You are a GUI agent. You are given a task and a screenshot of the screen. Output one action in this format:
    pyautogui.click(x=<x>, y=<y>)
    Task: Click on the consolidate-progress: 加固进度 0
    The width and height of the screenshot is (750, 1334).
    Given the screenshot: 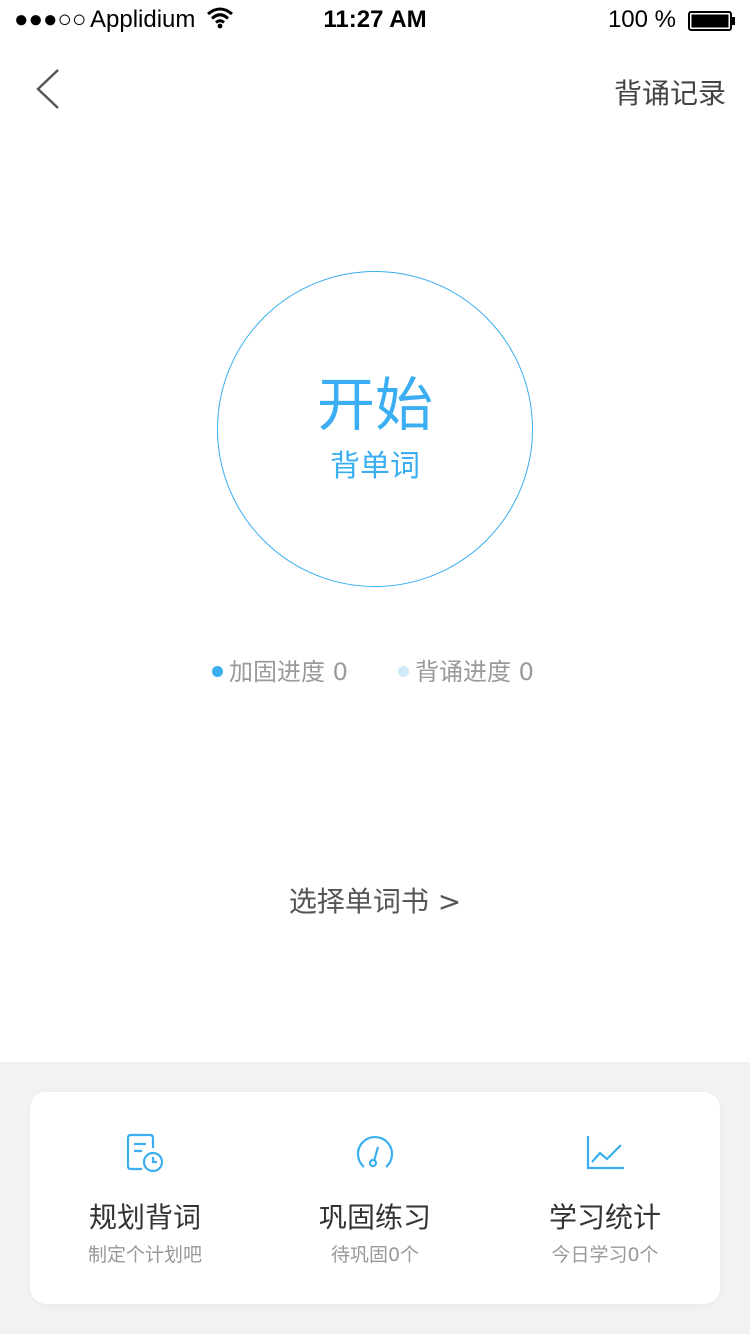 What is the action you would take?
    pyautogui.click(x=280, y=669)
    